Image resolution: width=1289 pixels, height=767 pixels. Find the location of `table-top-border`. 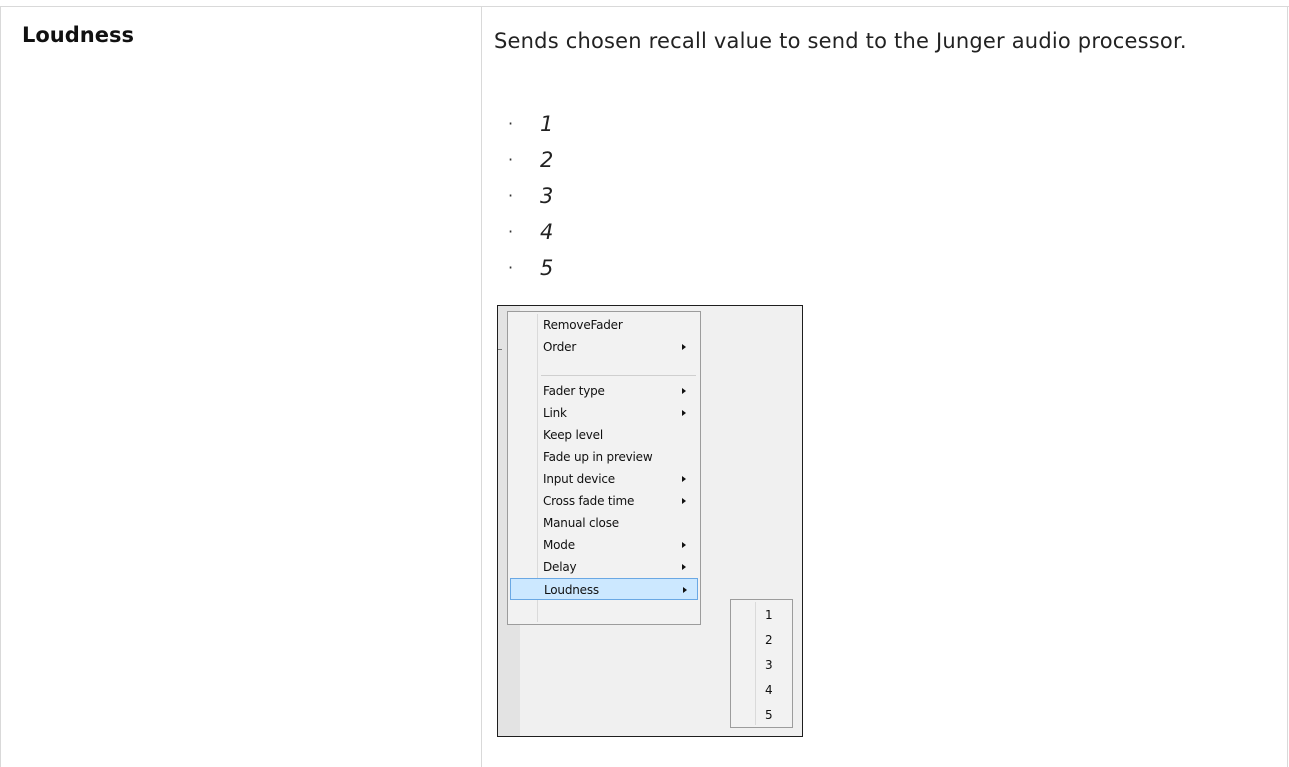

table-top-border is located at coordinates (644, 6).